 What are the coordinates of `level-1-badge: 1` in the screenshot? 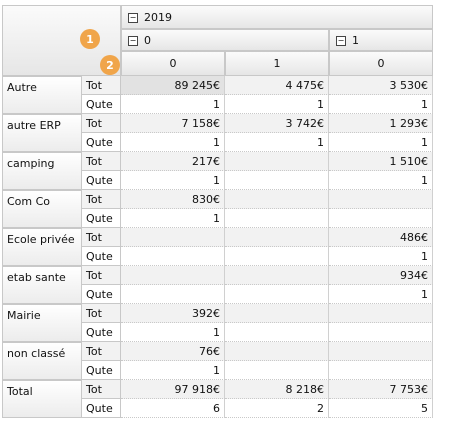 It's located at (90, 39).